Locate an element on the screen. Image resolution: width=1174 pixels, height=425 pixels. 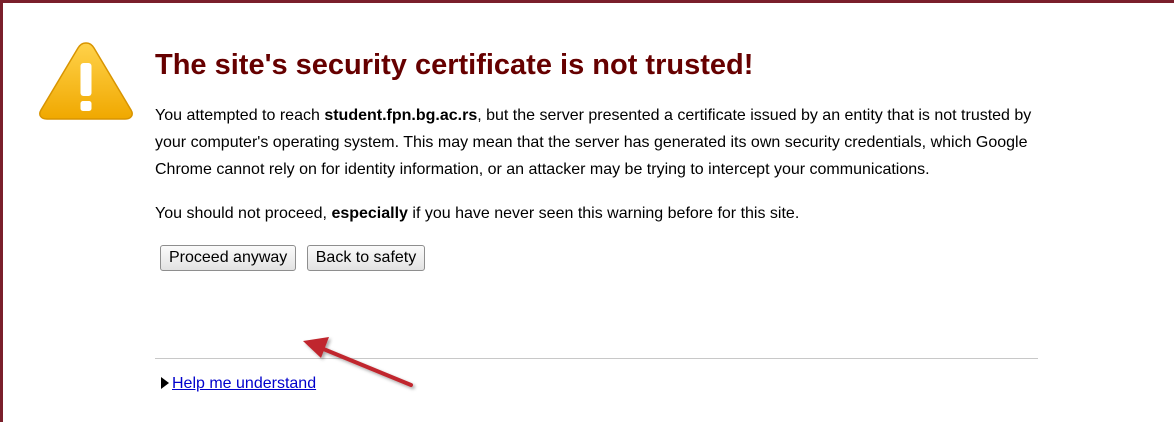
help-me-understand-link: Help me understand is located at coordinates (244, 383).